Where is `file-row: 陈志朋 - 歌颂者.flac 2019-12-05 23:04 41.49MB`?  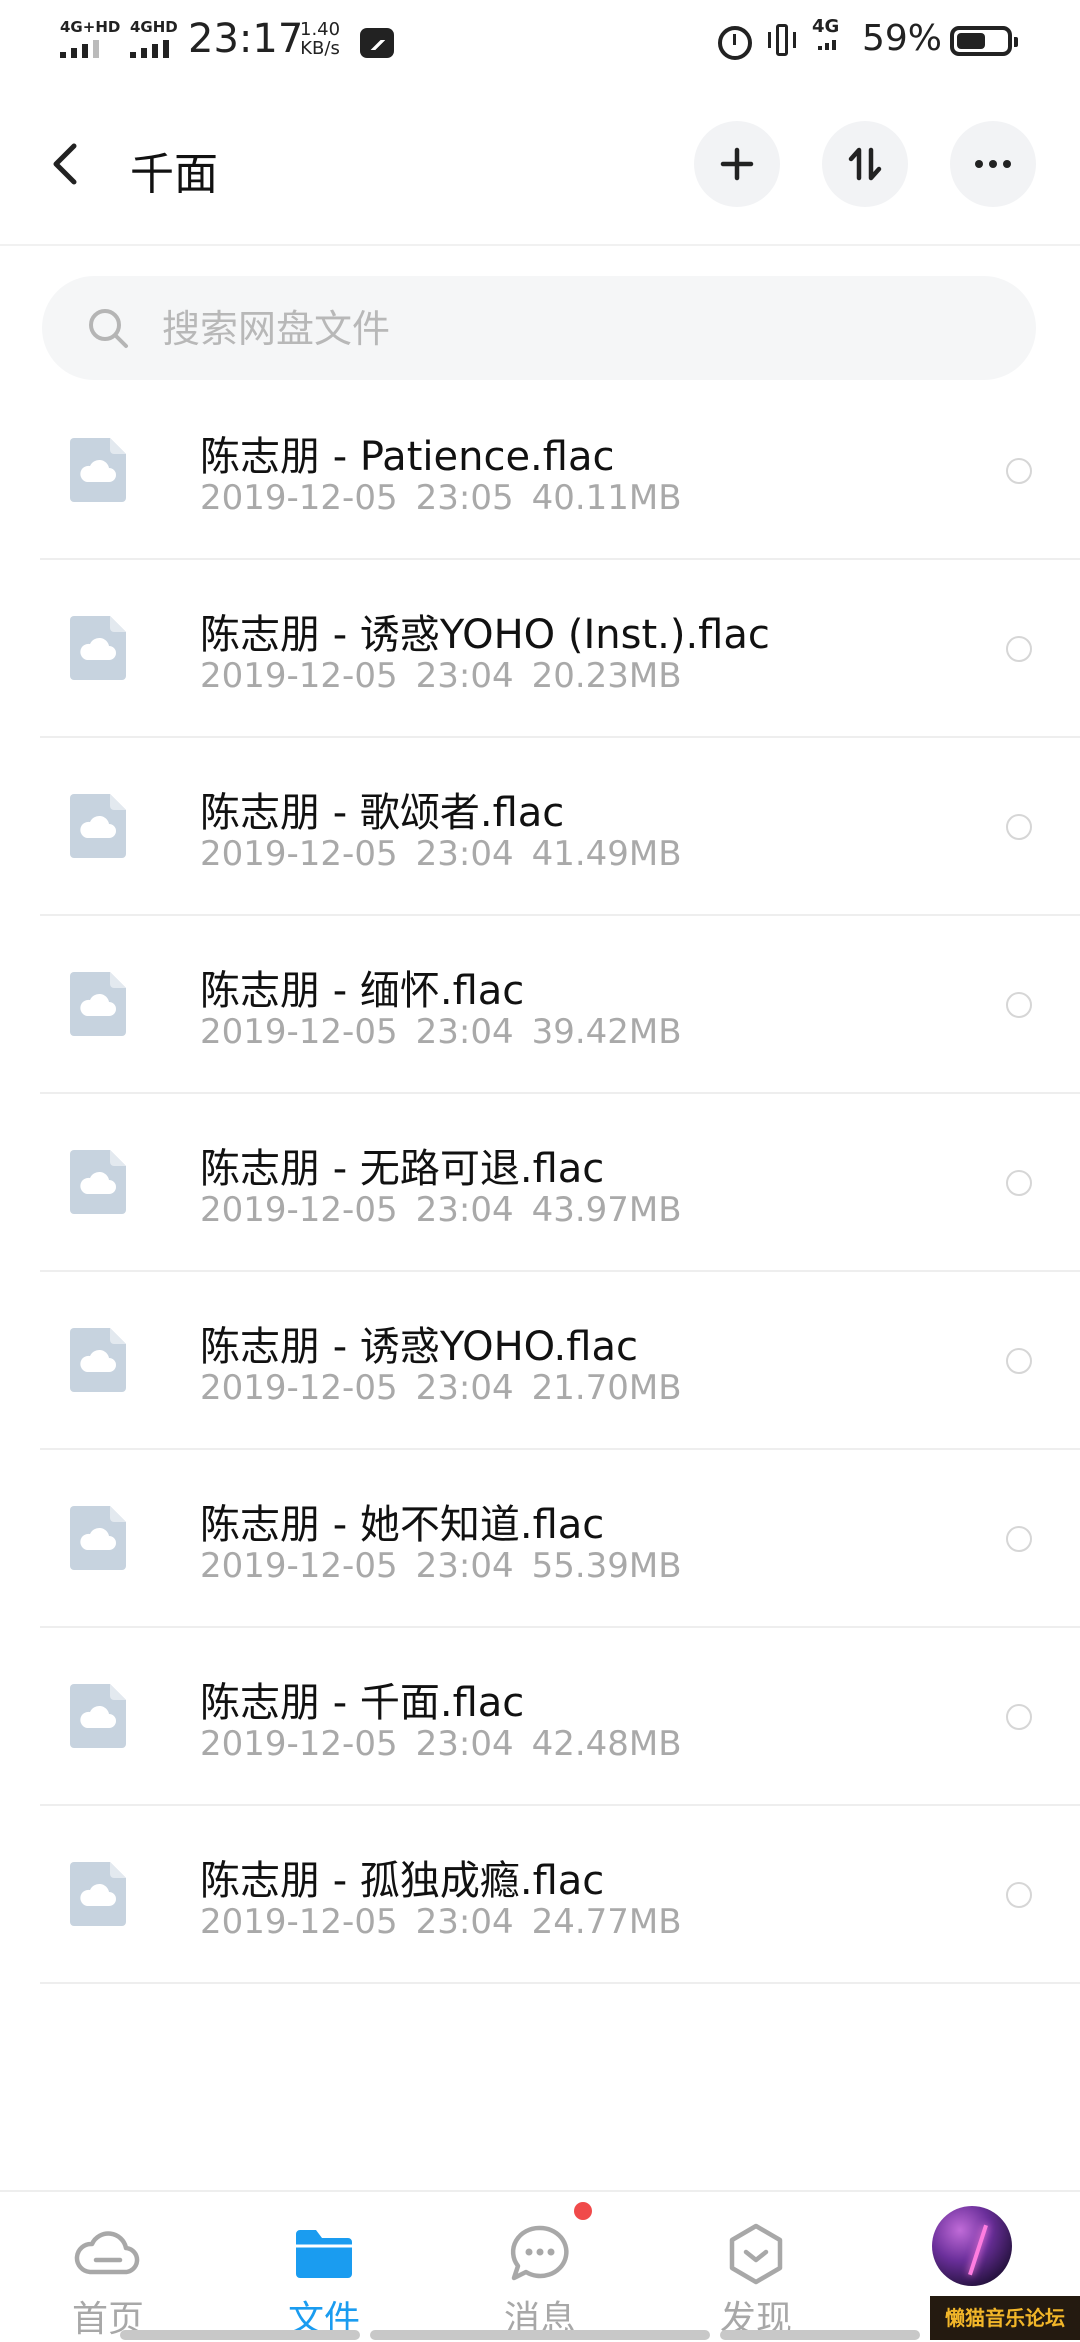 file-row: 陈志朋 - 歌颂者.flac 2019-12-05 23:04 41.49MB is located at coordinates (560, 827).